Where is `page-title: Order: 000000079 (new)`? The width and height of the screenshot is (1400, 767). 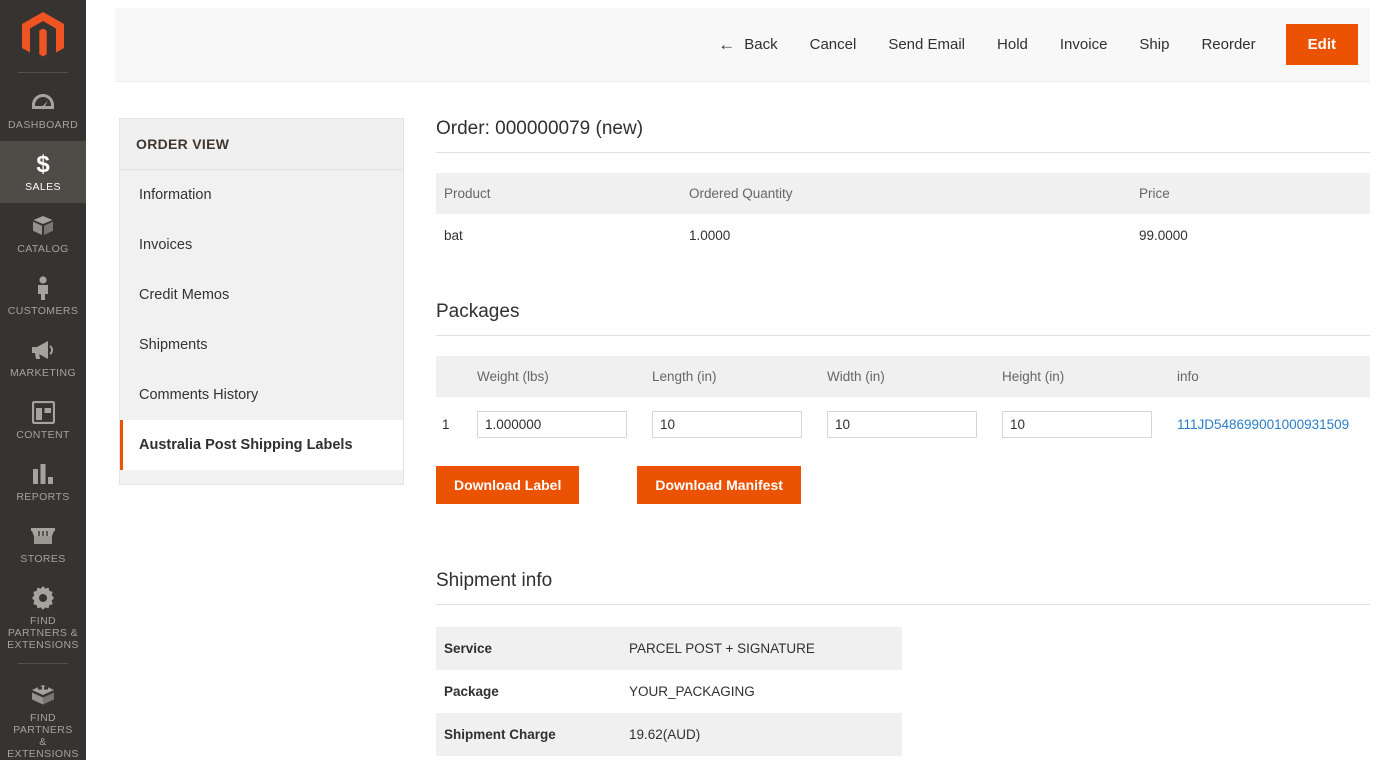
page-title: Order: 000000079 (new) is located at coordinates (903, 135).